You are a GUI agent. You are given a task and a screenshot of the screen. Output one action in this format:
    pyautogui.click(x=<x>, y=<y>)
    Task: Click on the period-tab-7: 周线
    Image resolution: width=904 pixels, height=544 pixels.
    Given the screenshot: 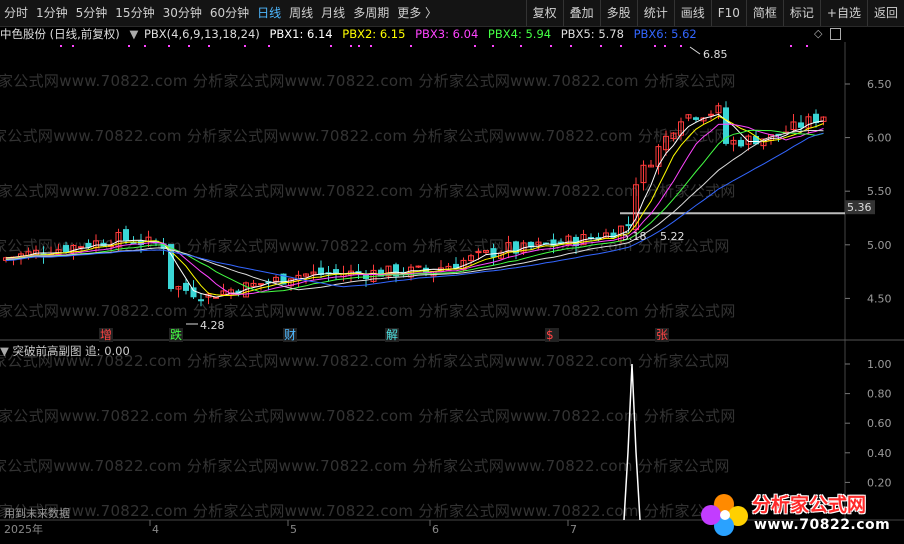 What is the action you would take?
    pyautogui.click(x=301, y=13)
    